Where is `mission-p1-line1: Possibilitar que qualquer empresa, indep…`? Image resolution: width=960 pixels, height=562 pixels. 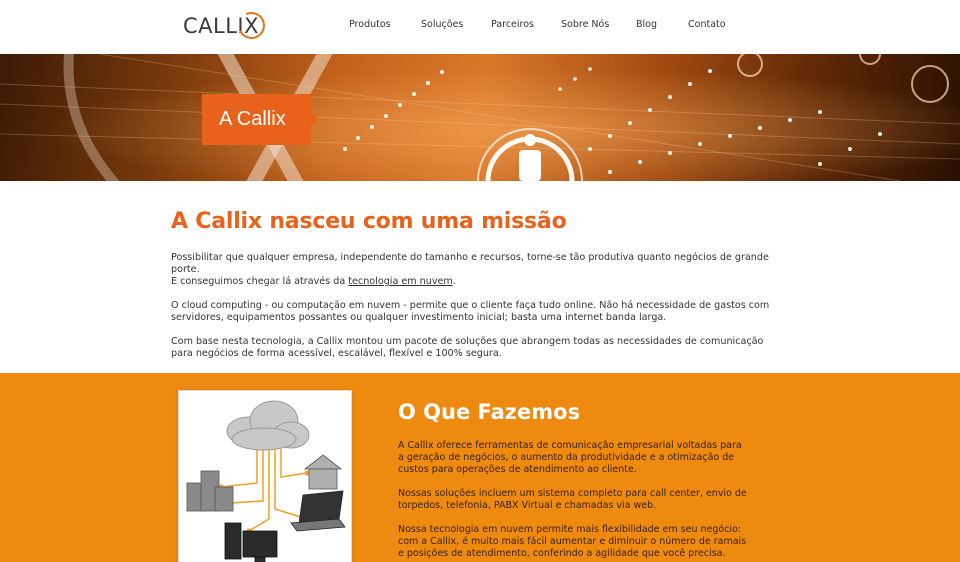 mission-p1-line1: Possibilitar que qualquer empresa, indep… is located at coordinates (470, 263).